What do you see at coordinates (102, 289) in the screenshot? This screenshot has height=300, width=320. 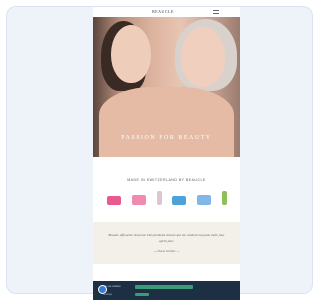 I see `chat-icon` at bounding box center [102, 289].